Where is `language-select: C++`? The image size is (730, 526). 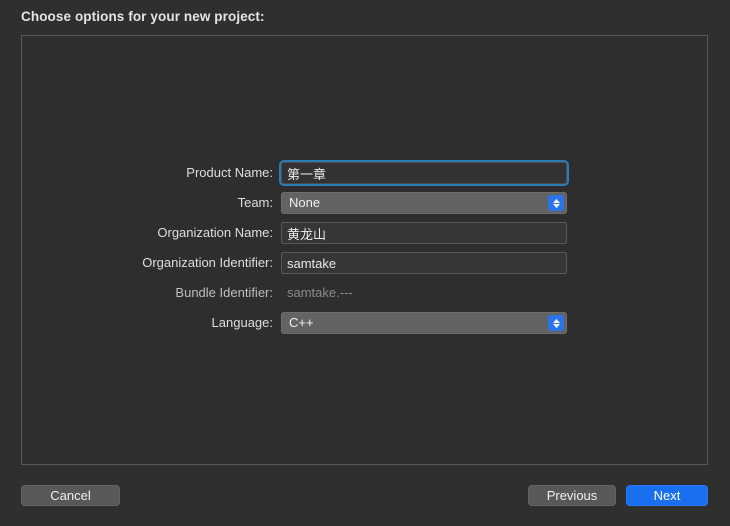 language-select: C++ is located at coordinates (424, 323).